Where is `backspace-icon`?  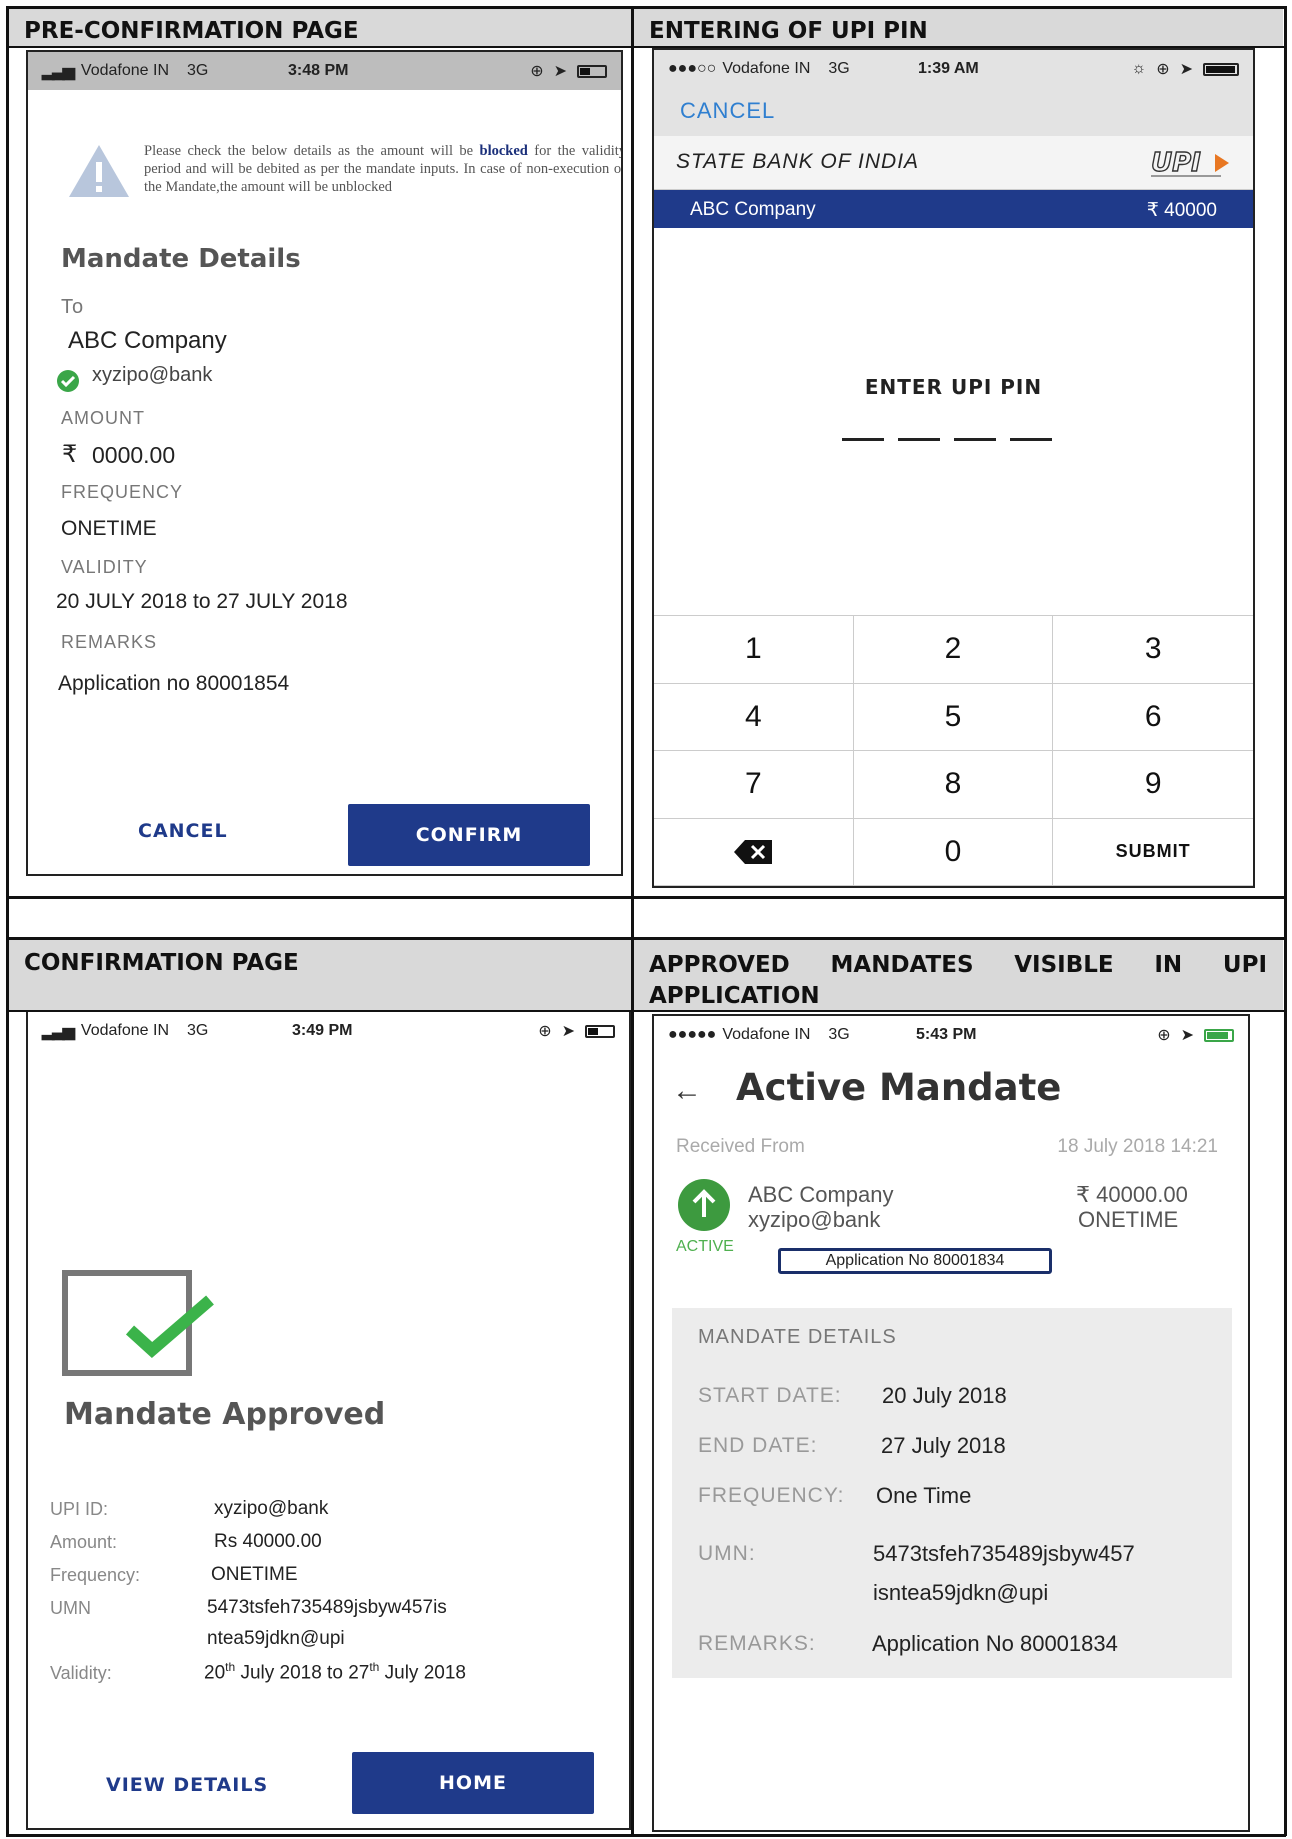 backspace-icon is located at coordinates (753, 851).